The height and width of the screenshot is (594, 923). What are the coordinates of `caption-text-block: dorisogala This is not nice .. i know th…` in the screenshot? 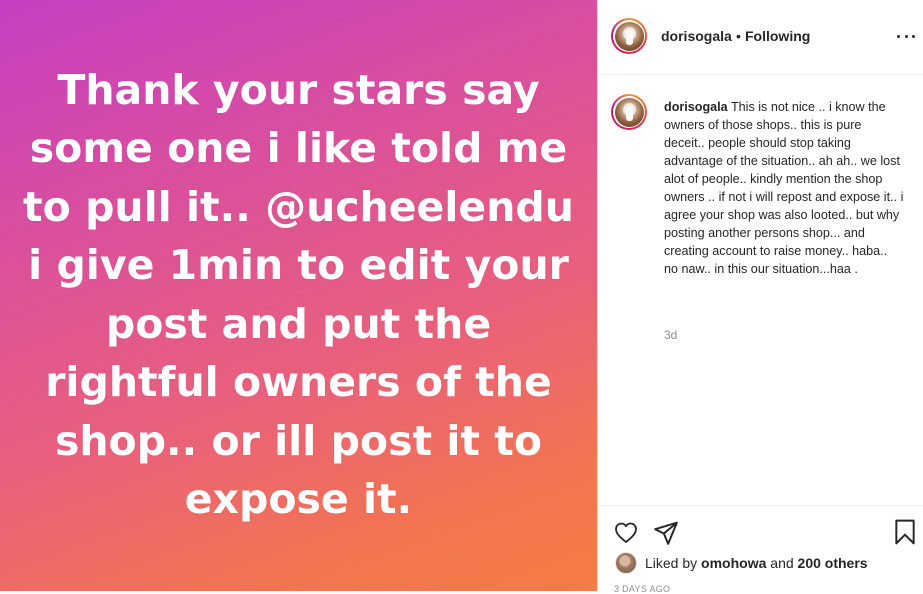 It's located at (784, 188).